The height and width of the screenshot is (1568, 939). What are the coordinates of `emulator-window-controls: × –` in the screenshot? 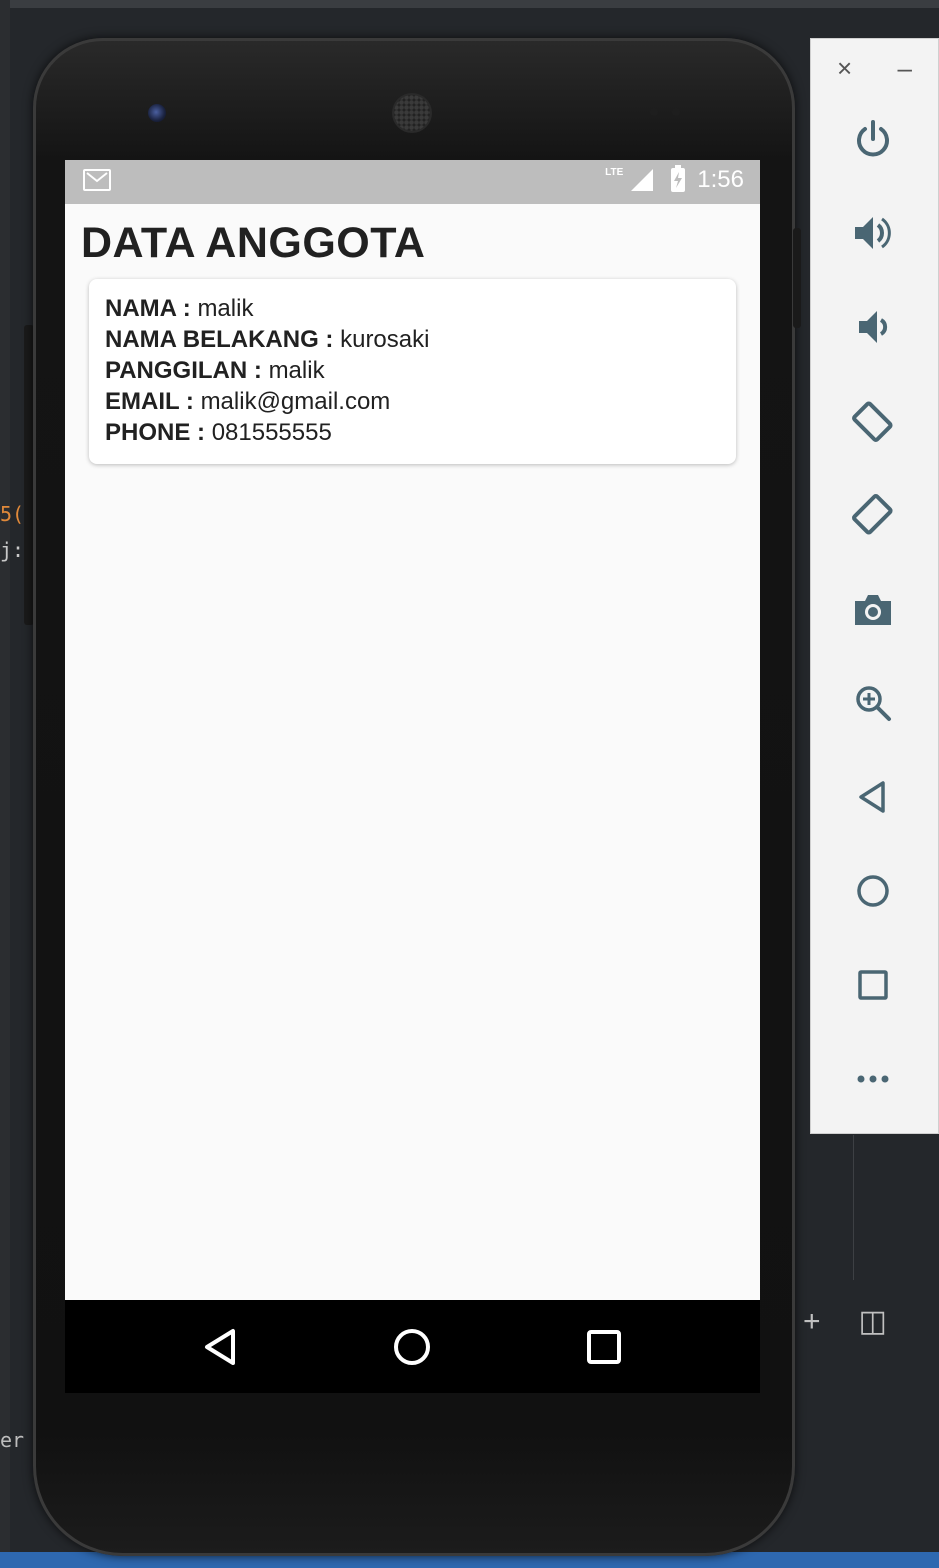 It's located at (874, 68).